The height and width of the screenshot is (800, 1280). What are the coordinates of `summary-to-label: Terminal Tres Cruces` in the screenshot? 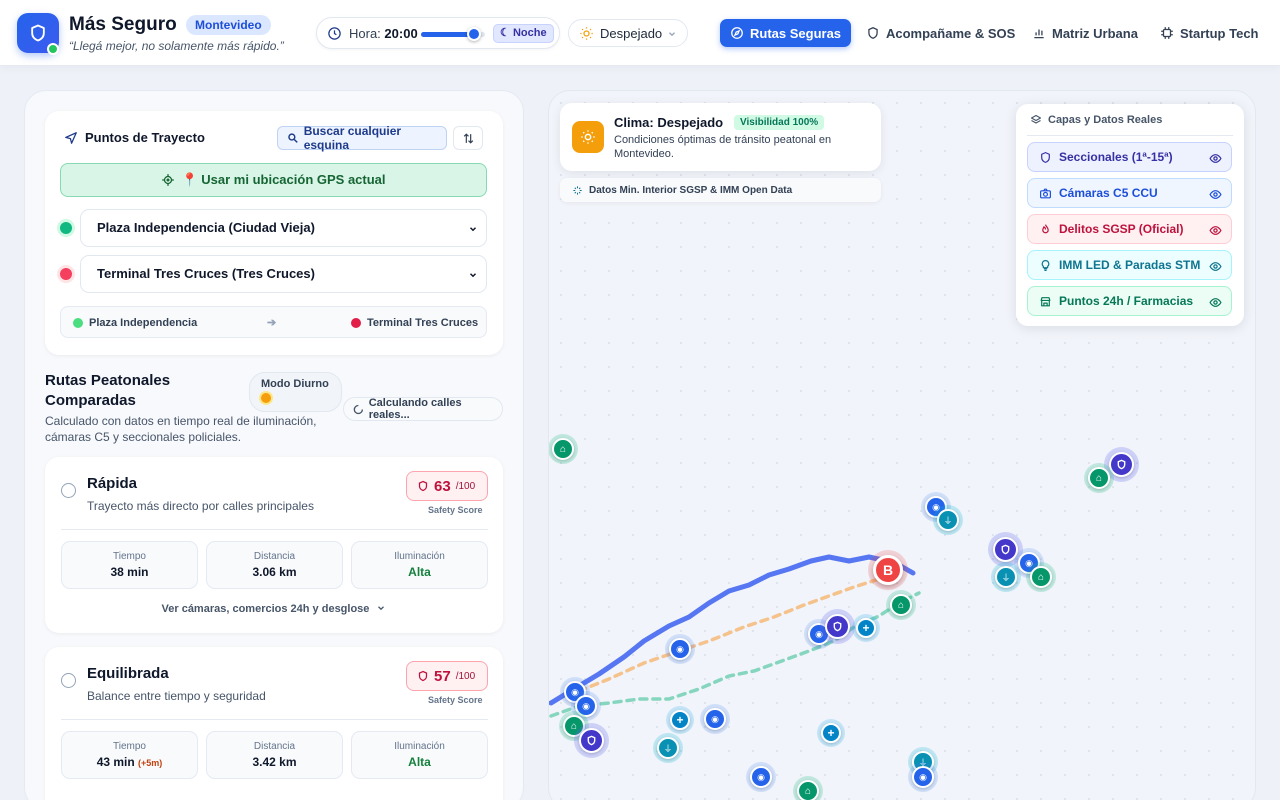 It's located at (423, 323).